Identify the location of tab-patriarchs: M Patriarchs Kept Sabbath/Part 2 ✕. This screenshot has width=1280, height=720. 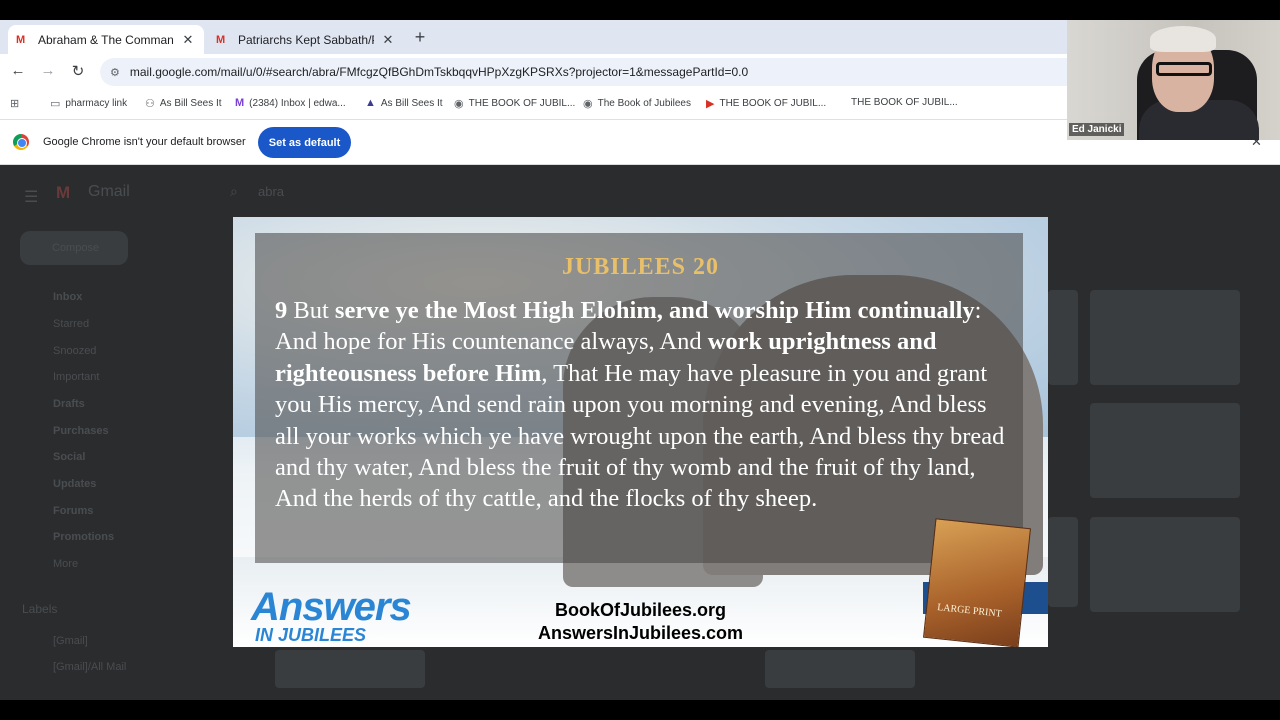
(306, 39).